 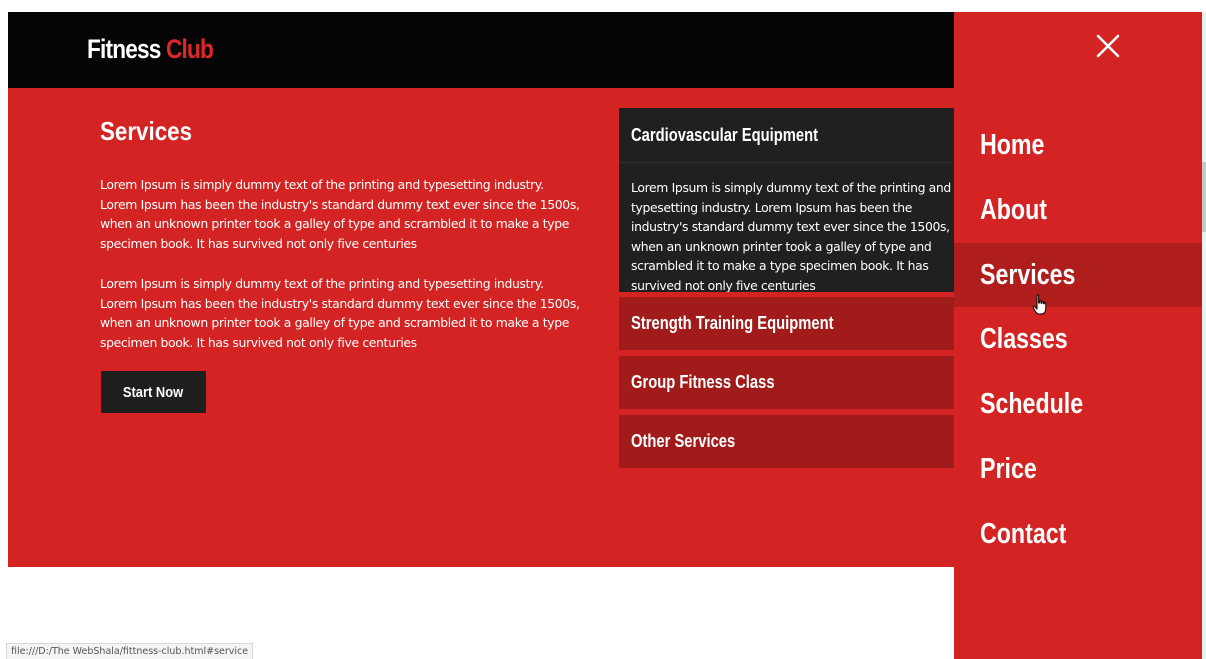 I want to click on accordion-item-strength-training: Strength Training Equipment, so click(x=786, y=323).